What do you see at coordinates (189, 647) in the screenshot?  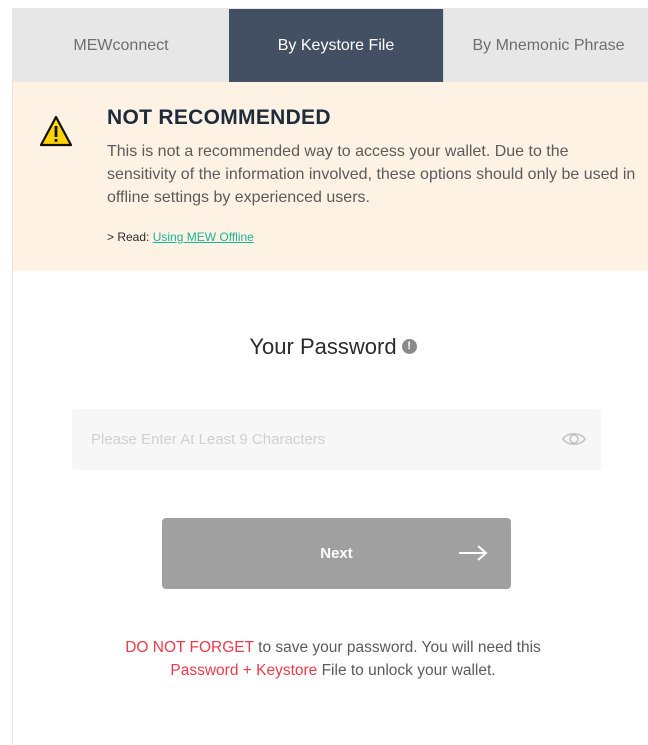 I see `do-not-forget-text: DO NOT FORGET` at bounding box center [189, 647].